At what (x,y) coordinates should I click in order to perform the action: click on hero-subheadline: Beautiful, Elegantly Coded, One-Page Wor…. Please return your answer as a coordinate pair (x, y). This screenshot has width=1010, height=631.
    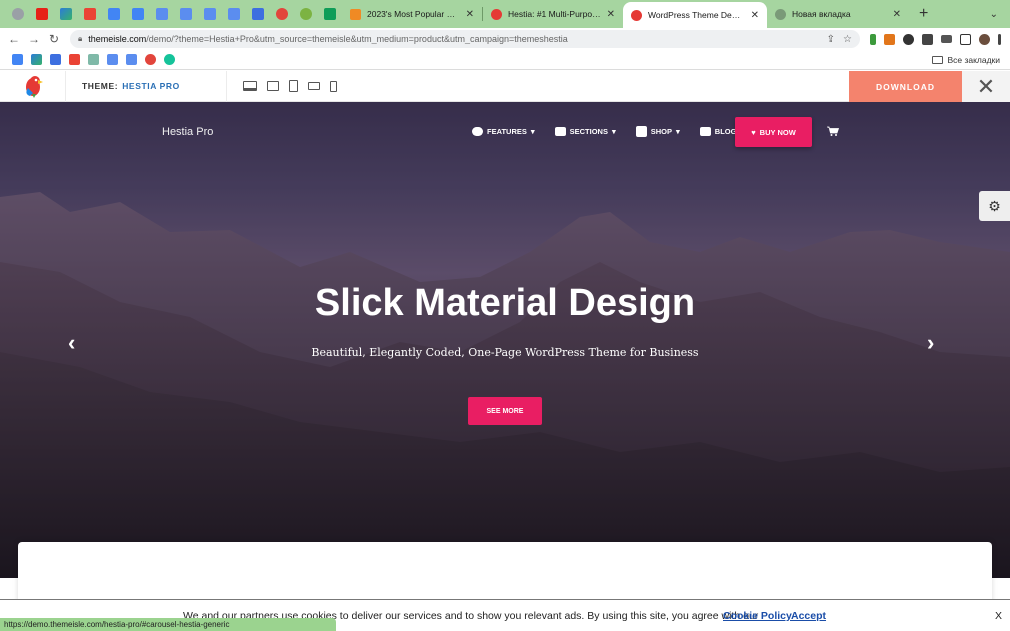
    Looking at the image, I should click on (505, 352).